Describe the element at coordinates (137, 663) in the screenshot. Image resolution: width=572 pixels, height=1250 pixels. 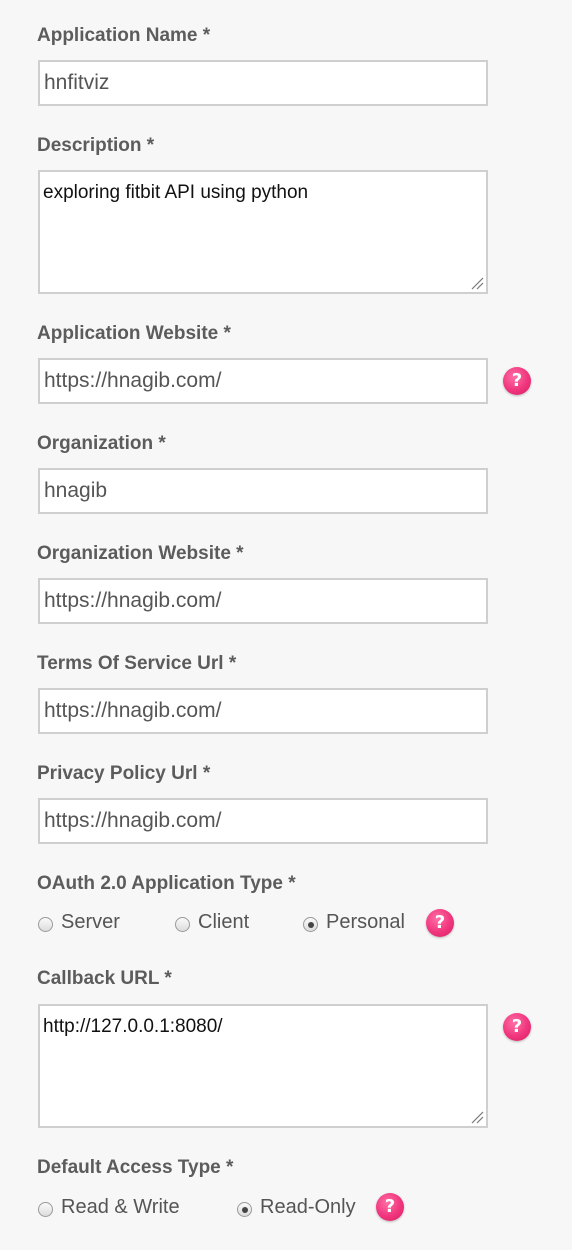
I see `terms-of-service-url-label: Terms Of Service Url *` at that location.